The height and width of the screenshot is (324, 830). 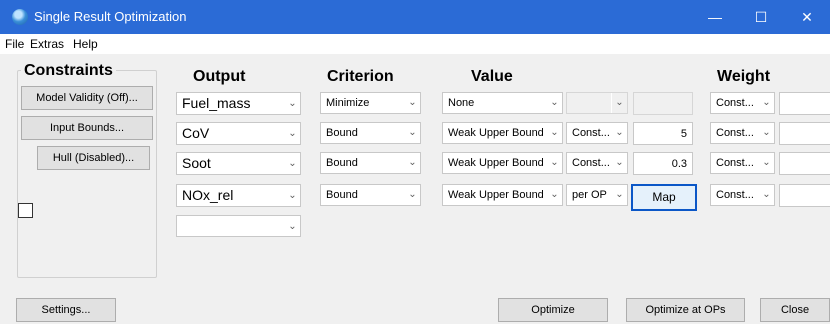 I want to click on output-dropdown: Soot ⌄, so click(x=238, y=163).